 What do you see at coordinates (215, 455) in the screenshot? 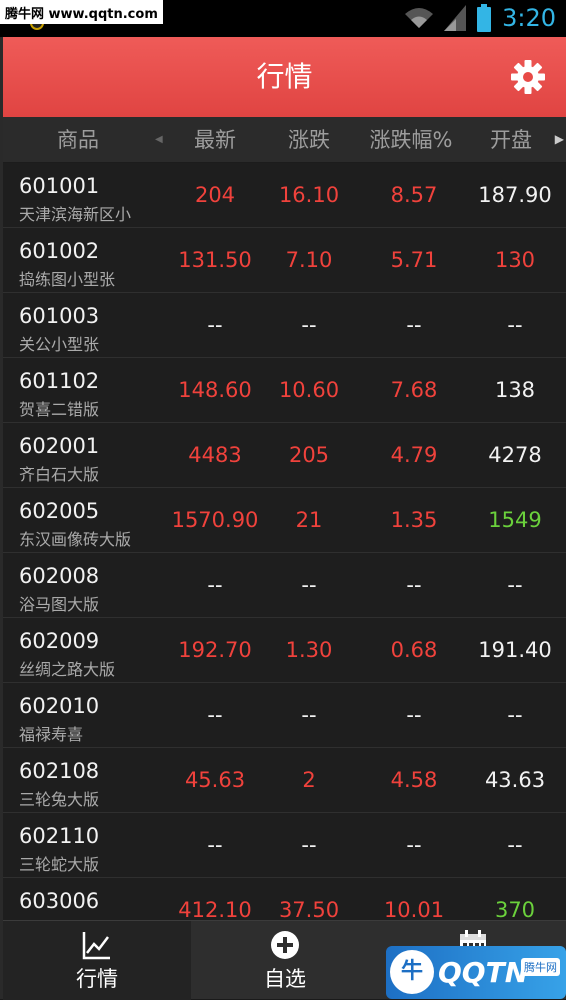
I see `latest-price: 4483` at bounding box center [215, 455].